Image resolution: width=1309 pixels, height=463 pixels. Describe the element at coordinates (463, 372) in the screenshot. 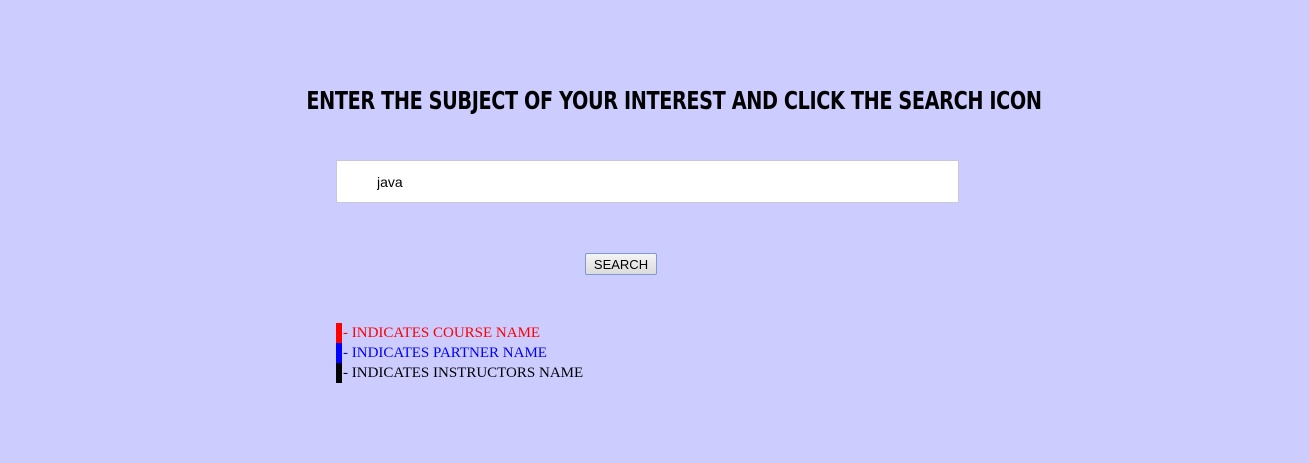

I see `legend-label-instructor: - INDICATES INSTRUCTORS NAME` at that location.